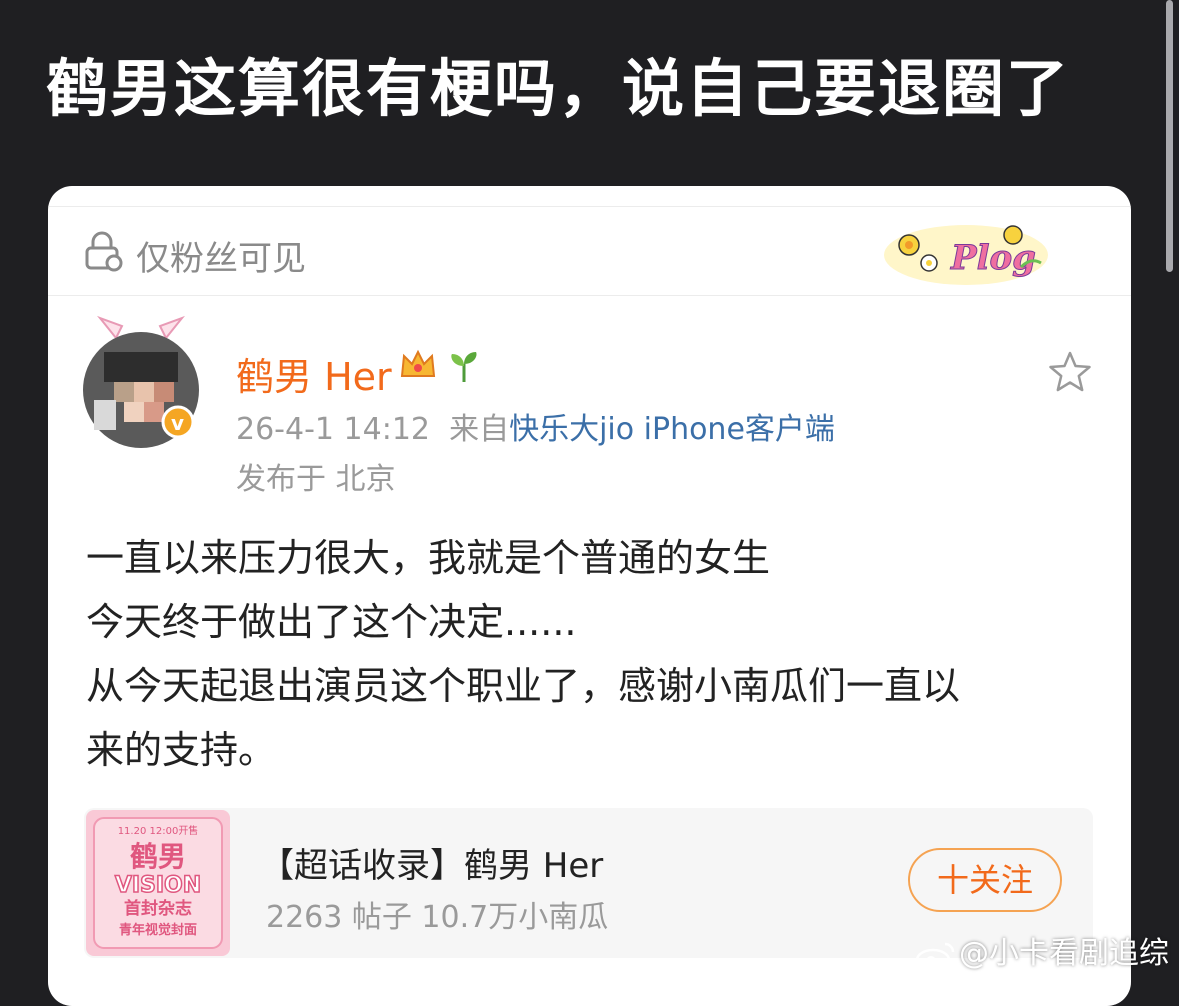 The width and height of the screenshot is (1179, 1006). I want to click on visibility-label: 仅粉丝可见, so click(221, 259).